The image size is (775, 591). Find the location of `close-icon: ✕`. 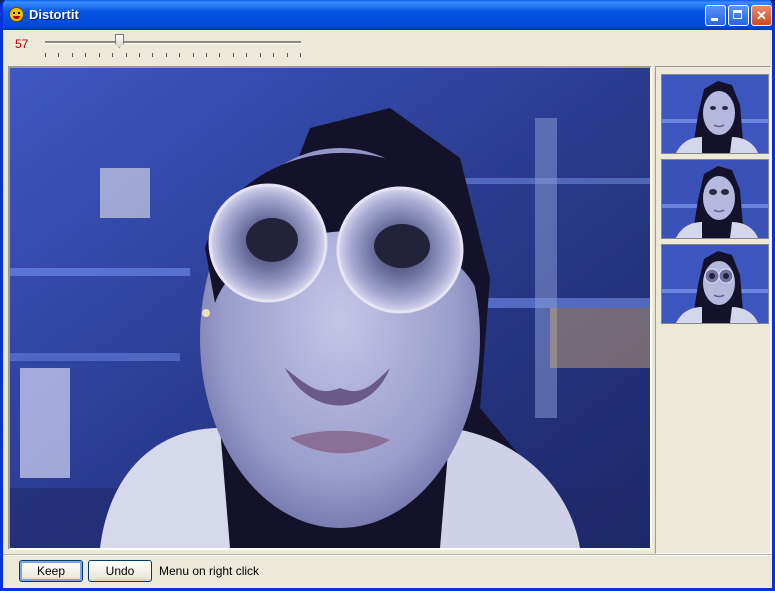

close-icon: ✕ is located at coordinates (761, 15).